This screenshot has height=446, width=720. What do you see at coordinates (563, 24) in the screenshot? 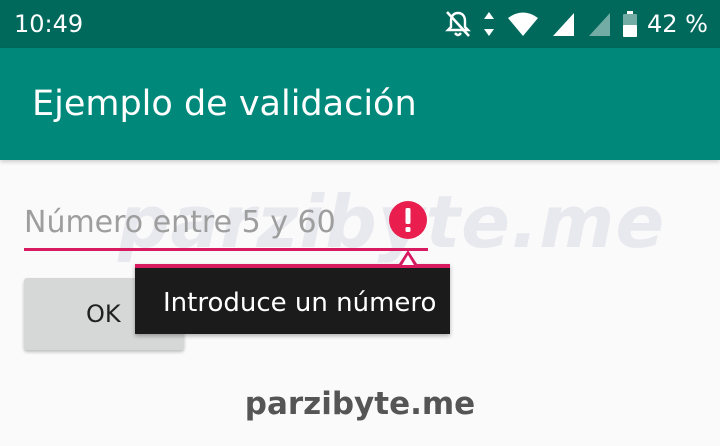
I see `signal-icon` at bounding box center [563, 24].